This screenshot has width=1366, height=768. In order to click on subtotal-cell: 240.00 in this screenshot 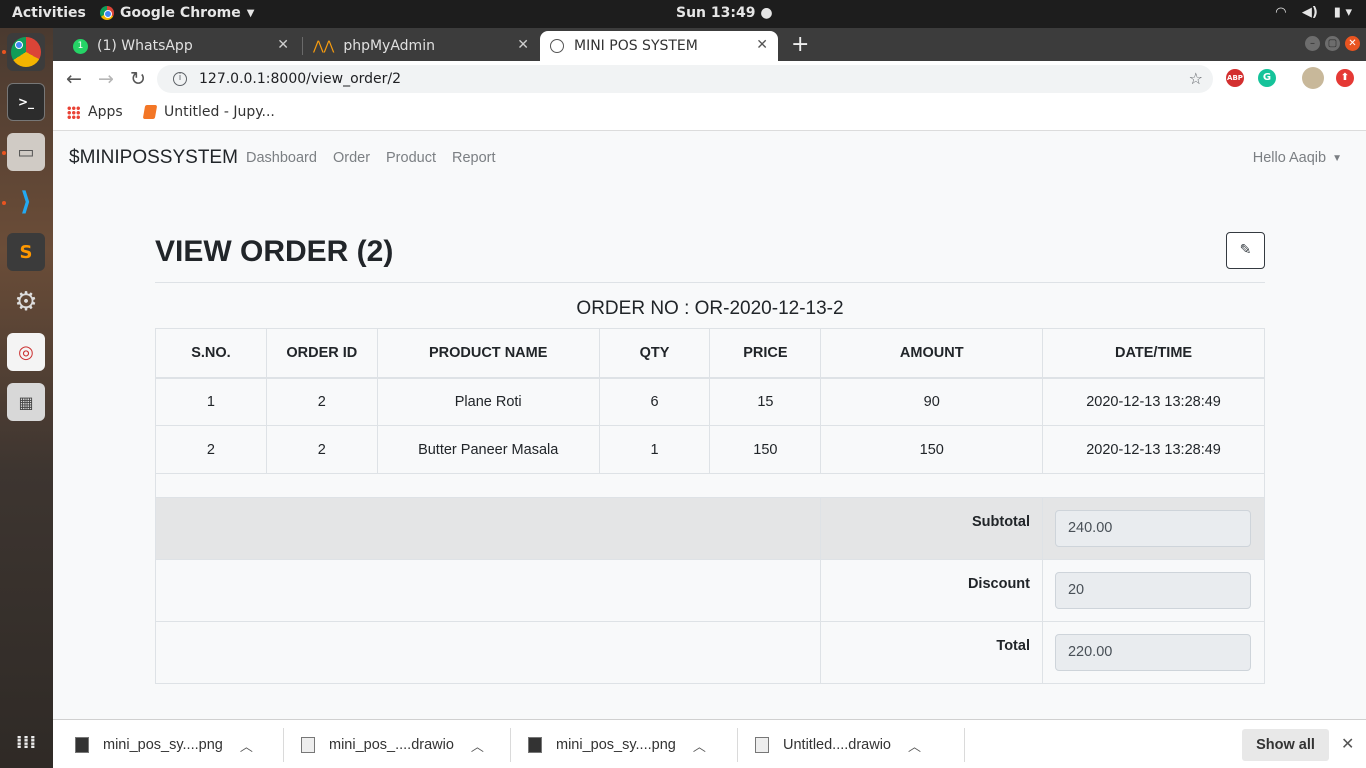, I will do `click(1153, 528)`.